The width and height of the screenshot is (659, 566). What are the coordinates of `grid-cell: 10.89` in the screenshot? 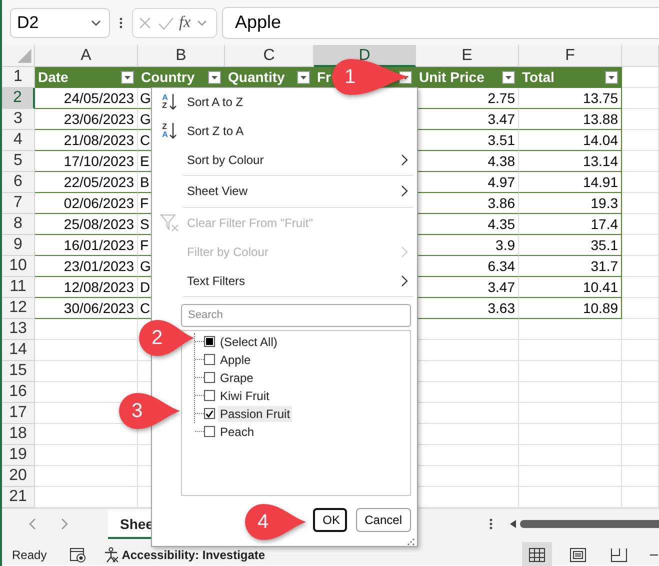 It's located at (570, 308).